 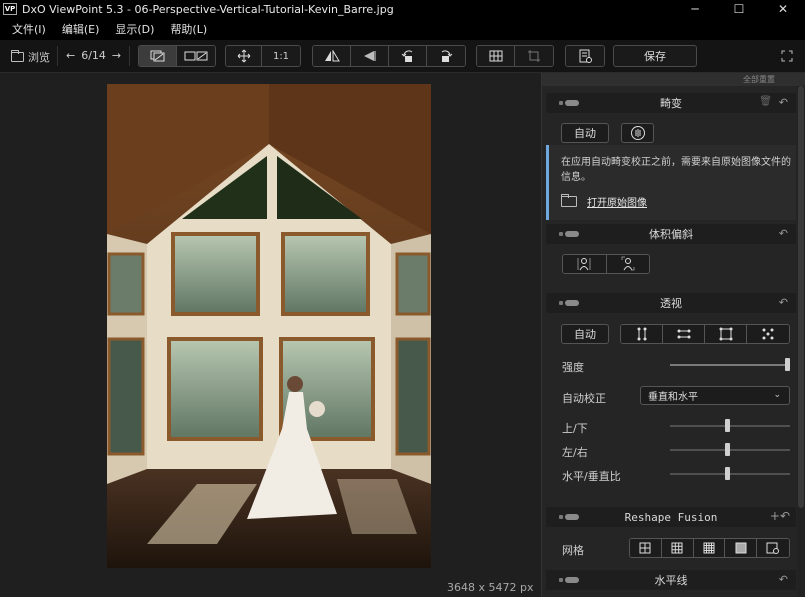 I want to click on perspective-mode-group, so click(x=705, y=334).